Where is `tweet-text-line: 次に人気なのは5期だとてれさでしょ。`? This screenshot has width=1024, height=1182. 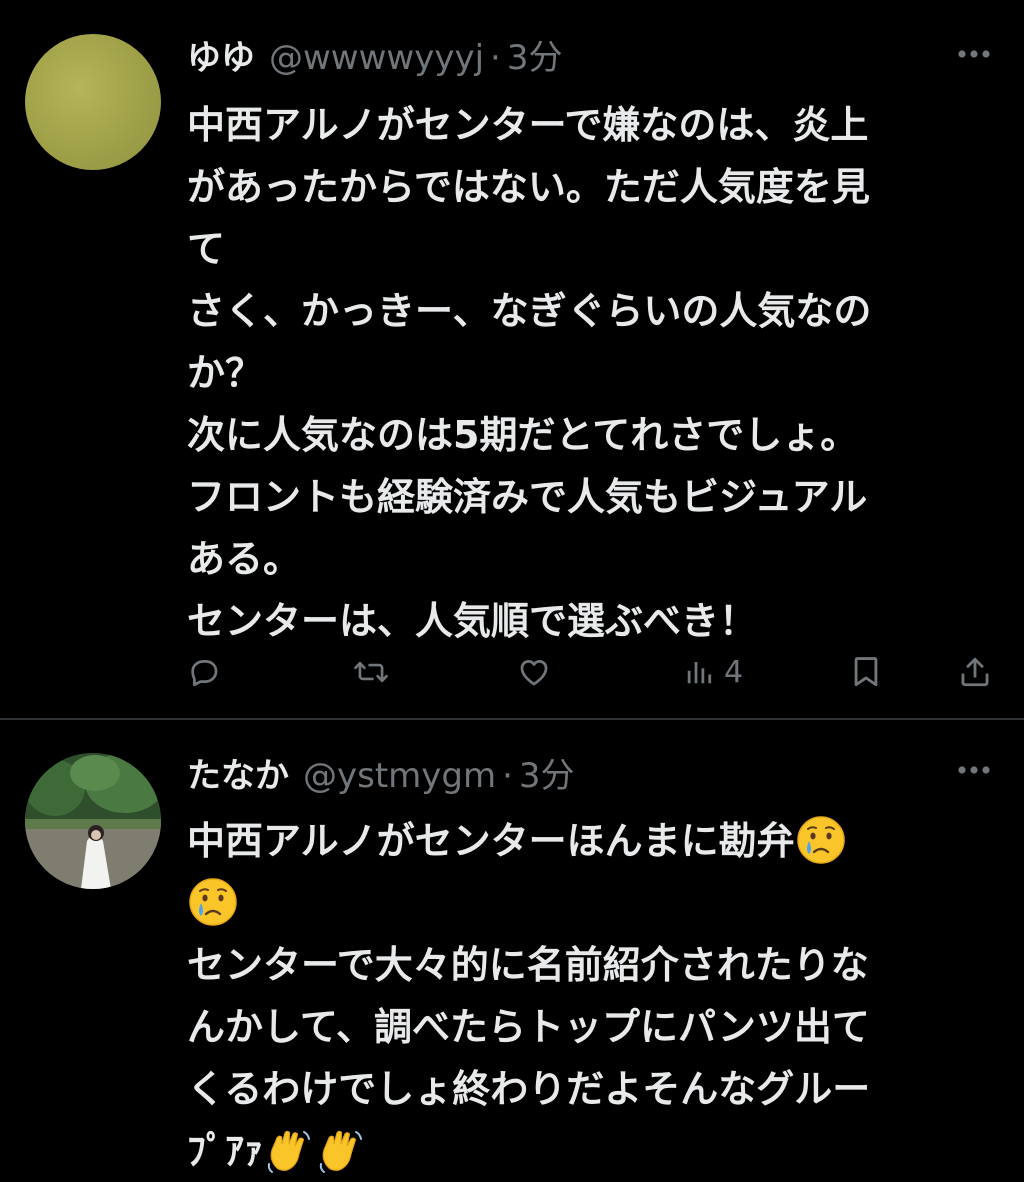 tweet-text-line: 次に人気なのは5期だとてれさでしょ。 is located at coordinates (523, 435).